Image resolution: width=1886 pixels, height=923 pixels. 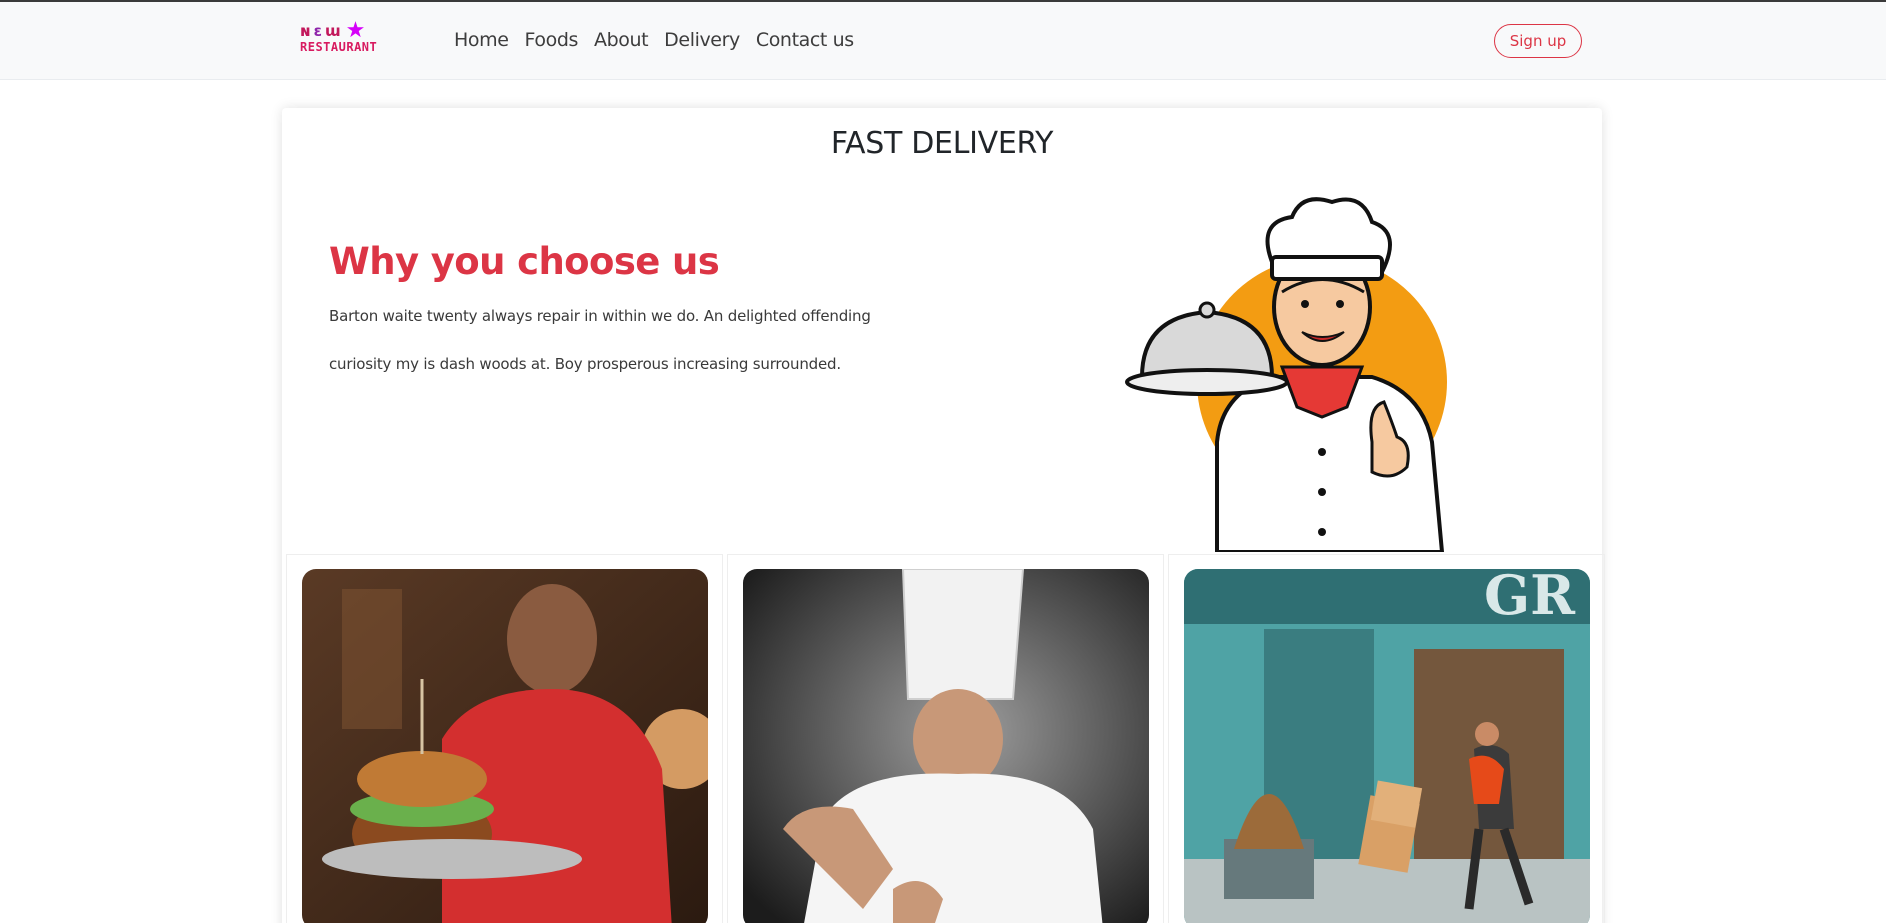 I want to click on photo-card-chef, so click(x=945, y=738).